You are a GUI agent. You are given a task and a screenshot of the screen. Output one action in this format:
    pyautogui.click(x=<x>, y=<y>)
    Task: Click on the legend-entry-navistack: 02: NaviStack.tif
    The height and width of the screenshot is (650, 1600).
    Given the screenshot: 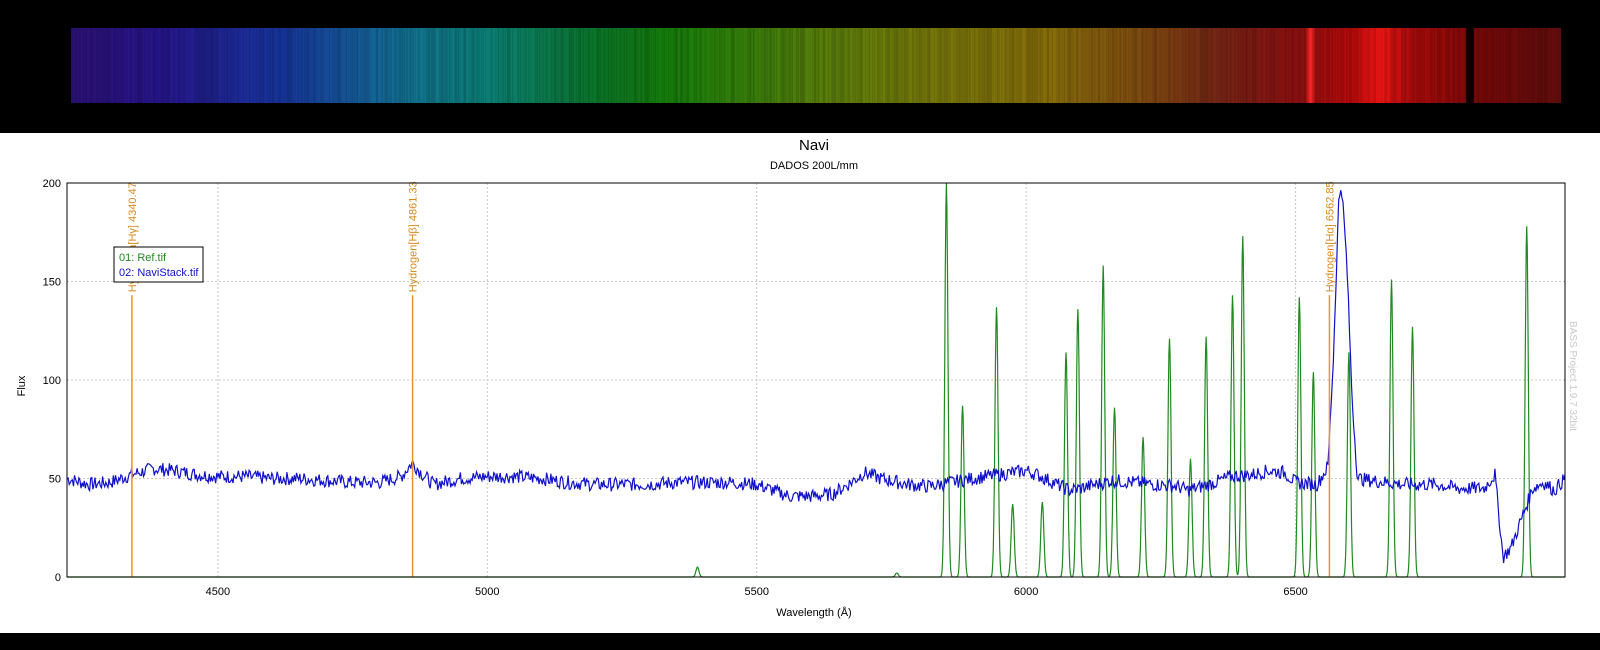 What is the action you would take?
    pyautogui.click(x=159, y=273)
    